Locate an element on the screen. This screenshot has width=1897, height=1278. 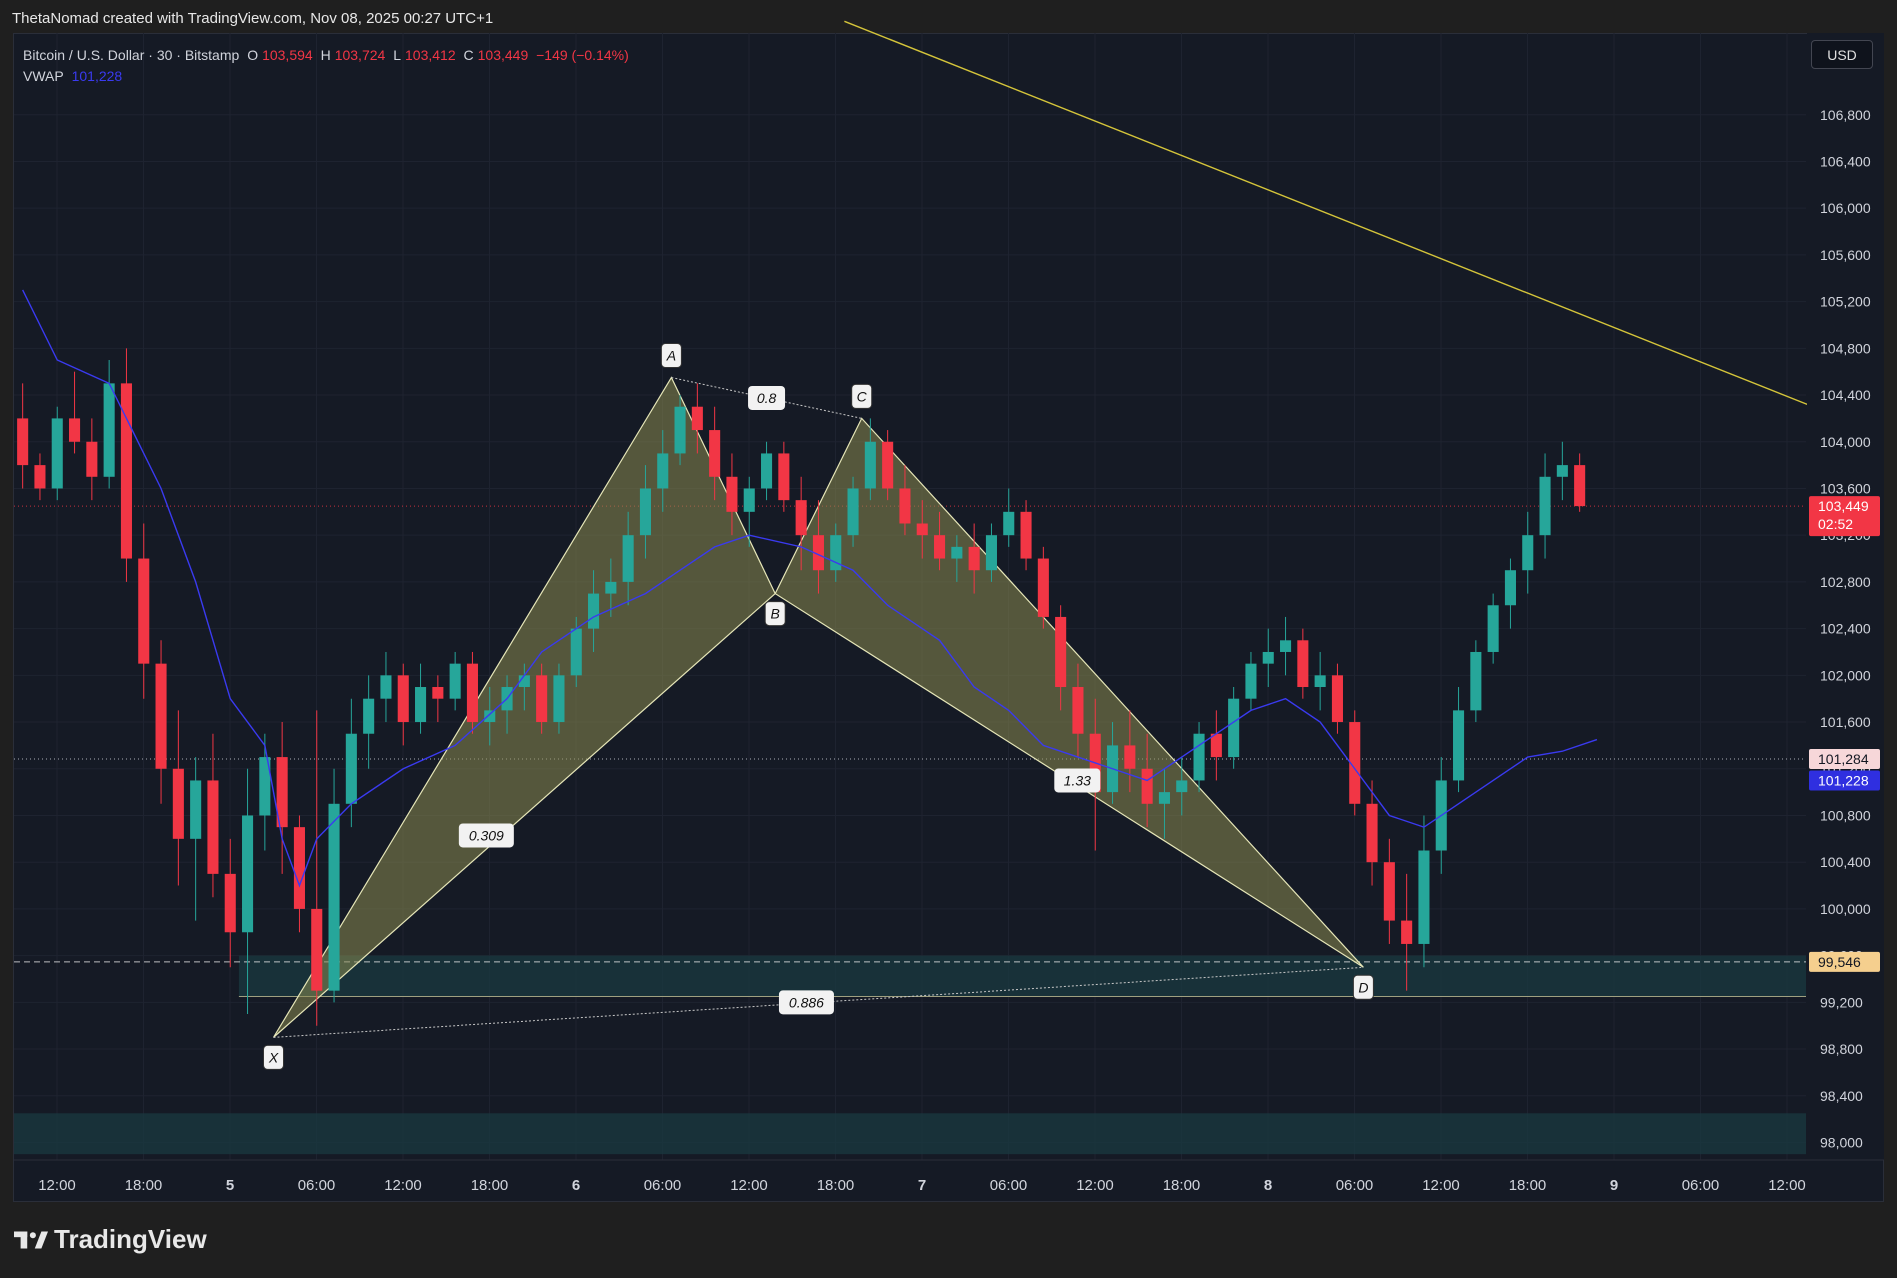
pattern-point-label: X is located at coordinates (273, 1057).